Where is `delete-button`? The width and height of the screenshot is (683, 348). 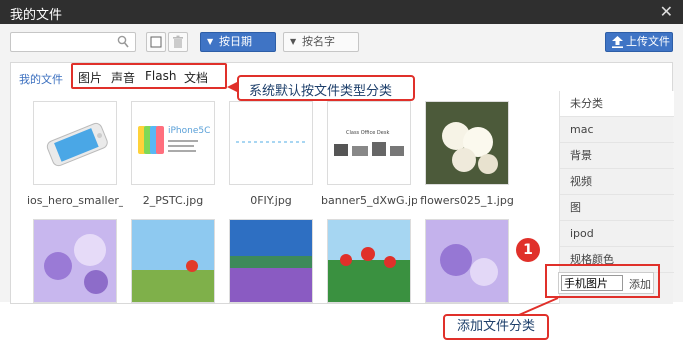 delete-button is located at coordinates (178, 42).